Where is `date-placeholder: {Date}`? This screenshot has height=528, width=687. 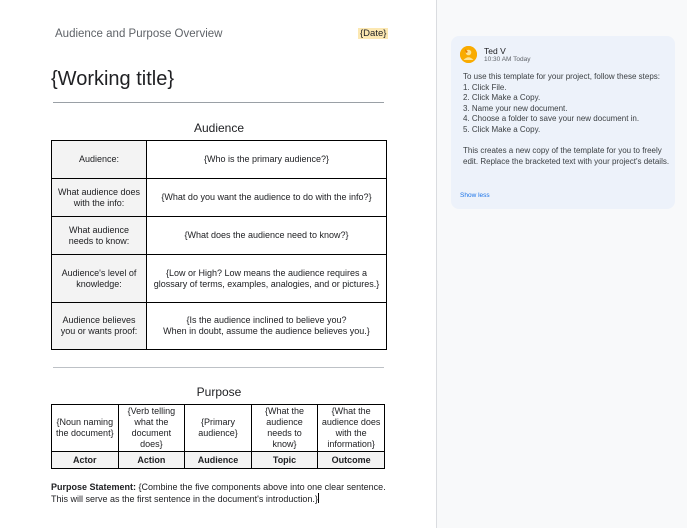
date-placeholder: {Date} is located at coordinates (373, 33).